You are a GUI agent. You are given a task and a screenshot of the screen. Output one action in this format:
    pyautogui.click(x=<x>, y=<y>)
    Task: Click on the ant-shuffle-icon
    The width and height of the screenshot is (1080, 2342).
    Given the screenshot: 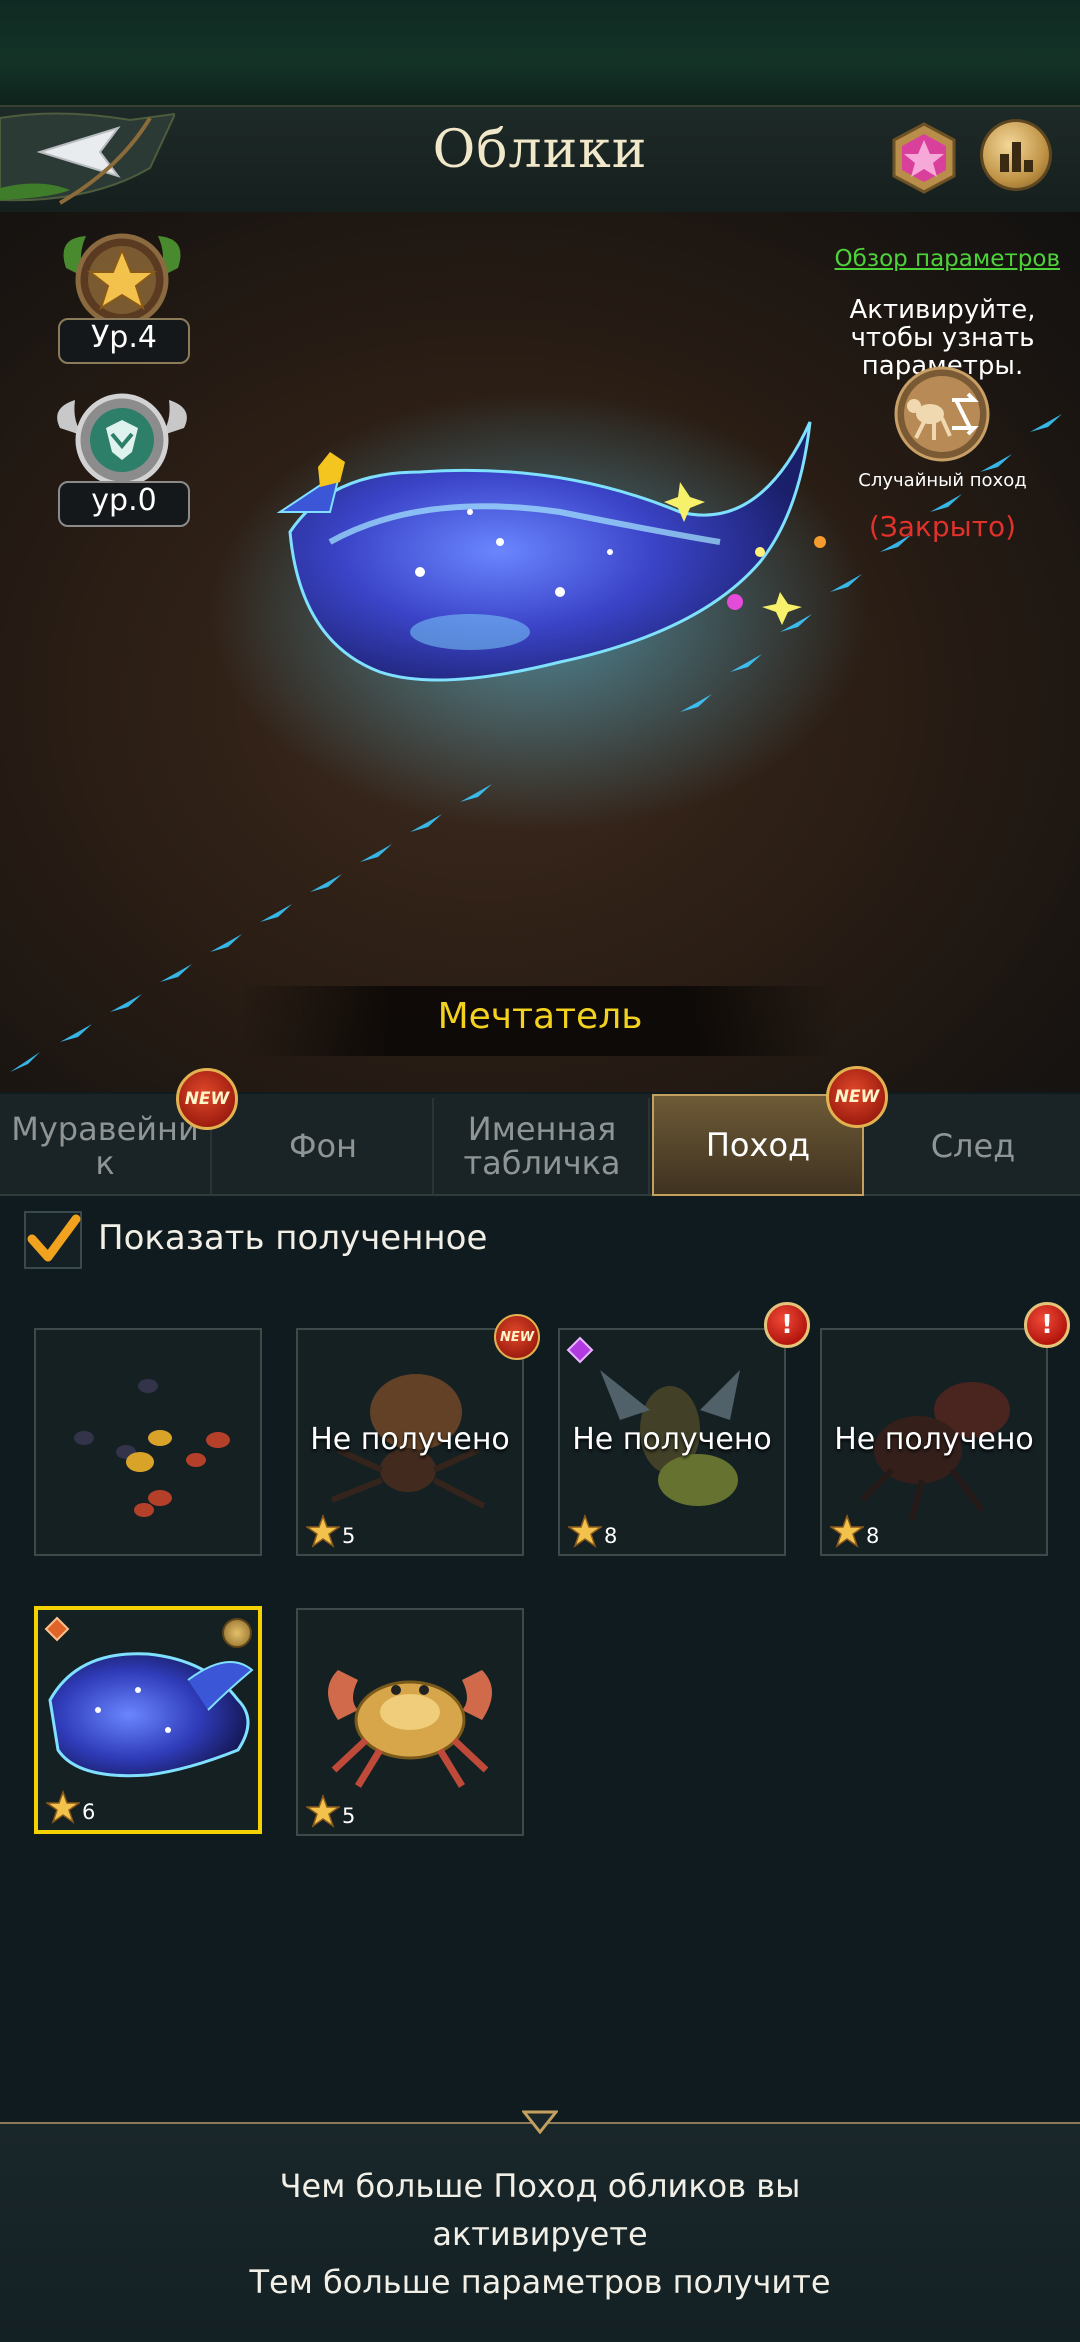 What is the action you would take?
    pyautogui.click(x=942, y=414)
    